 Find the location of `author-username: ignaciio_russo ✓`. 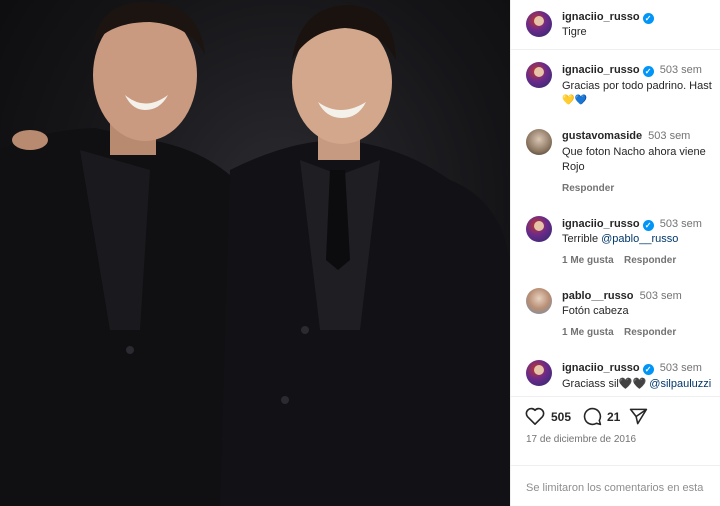

author-username: ignaciio_russo ✓ is located at coordinates (608, 17).